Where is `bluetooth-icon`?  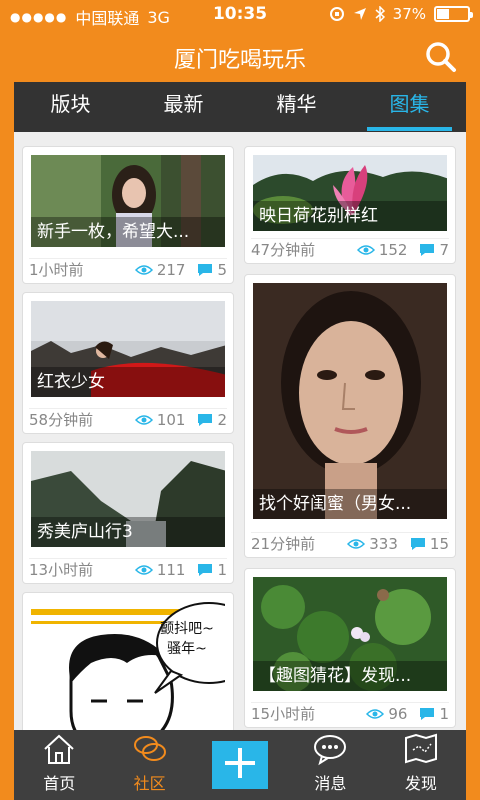 bluetooth-icon is located at coordinates (380, 14).